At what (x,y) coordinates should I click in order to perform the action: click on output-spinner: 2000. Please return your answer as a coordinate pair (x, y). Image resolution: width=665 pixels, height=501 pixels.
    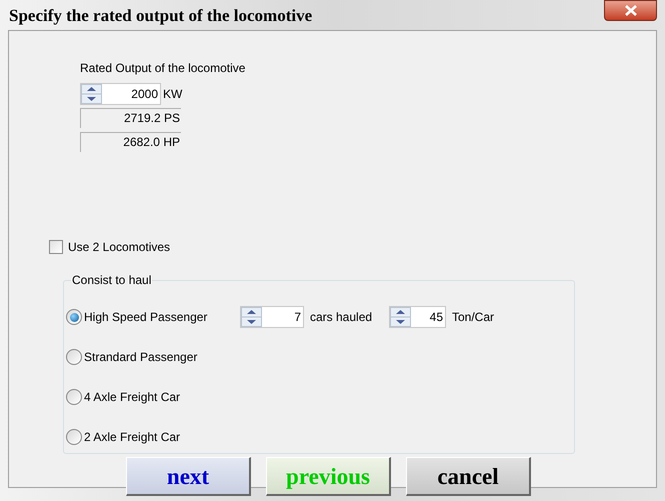
    Looking at the image, I should click on (120, 94).